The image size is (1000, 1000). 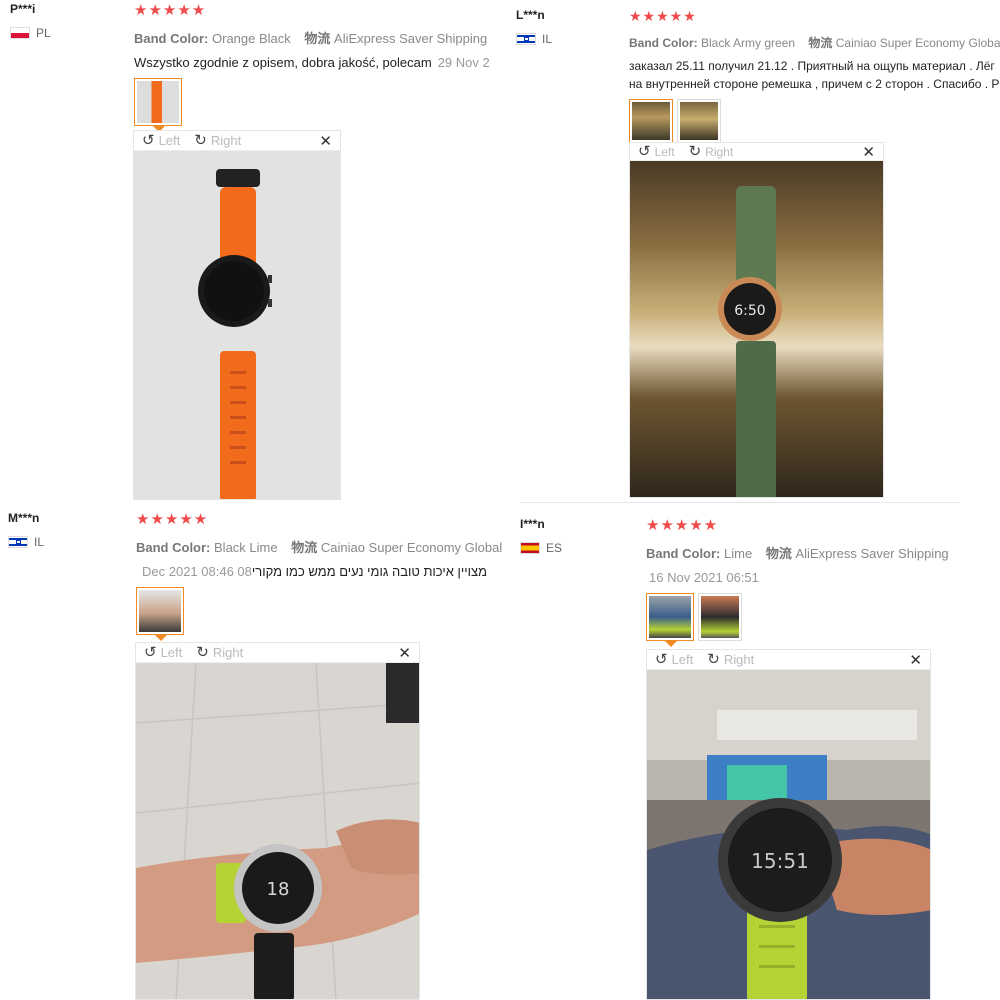 I want to click on watch-photo-army-green: 6:50, so click(x=756, y=329).